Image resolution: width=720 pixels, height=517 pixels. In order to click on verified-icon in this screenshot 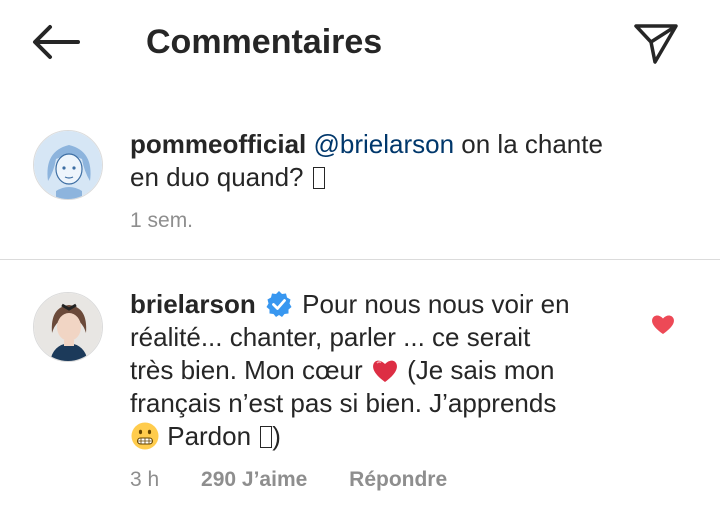, I will do `click(279, 304)`.